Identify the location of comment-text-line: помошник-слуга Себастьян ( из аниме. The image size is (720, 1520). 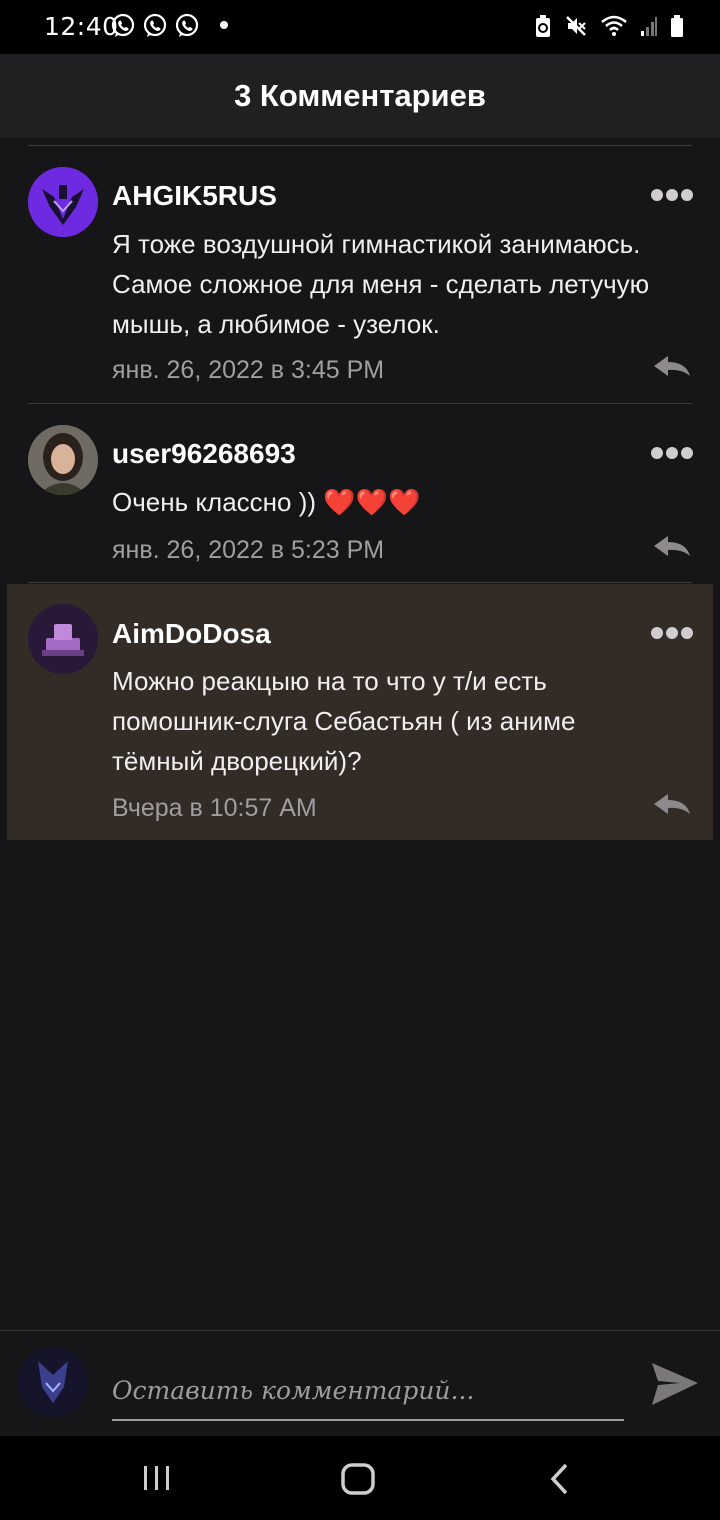
(344, 721).